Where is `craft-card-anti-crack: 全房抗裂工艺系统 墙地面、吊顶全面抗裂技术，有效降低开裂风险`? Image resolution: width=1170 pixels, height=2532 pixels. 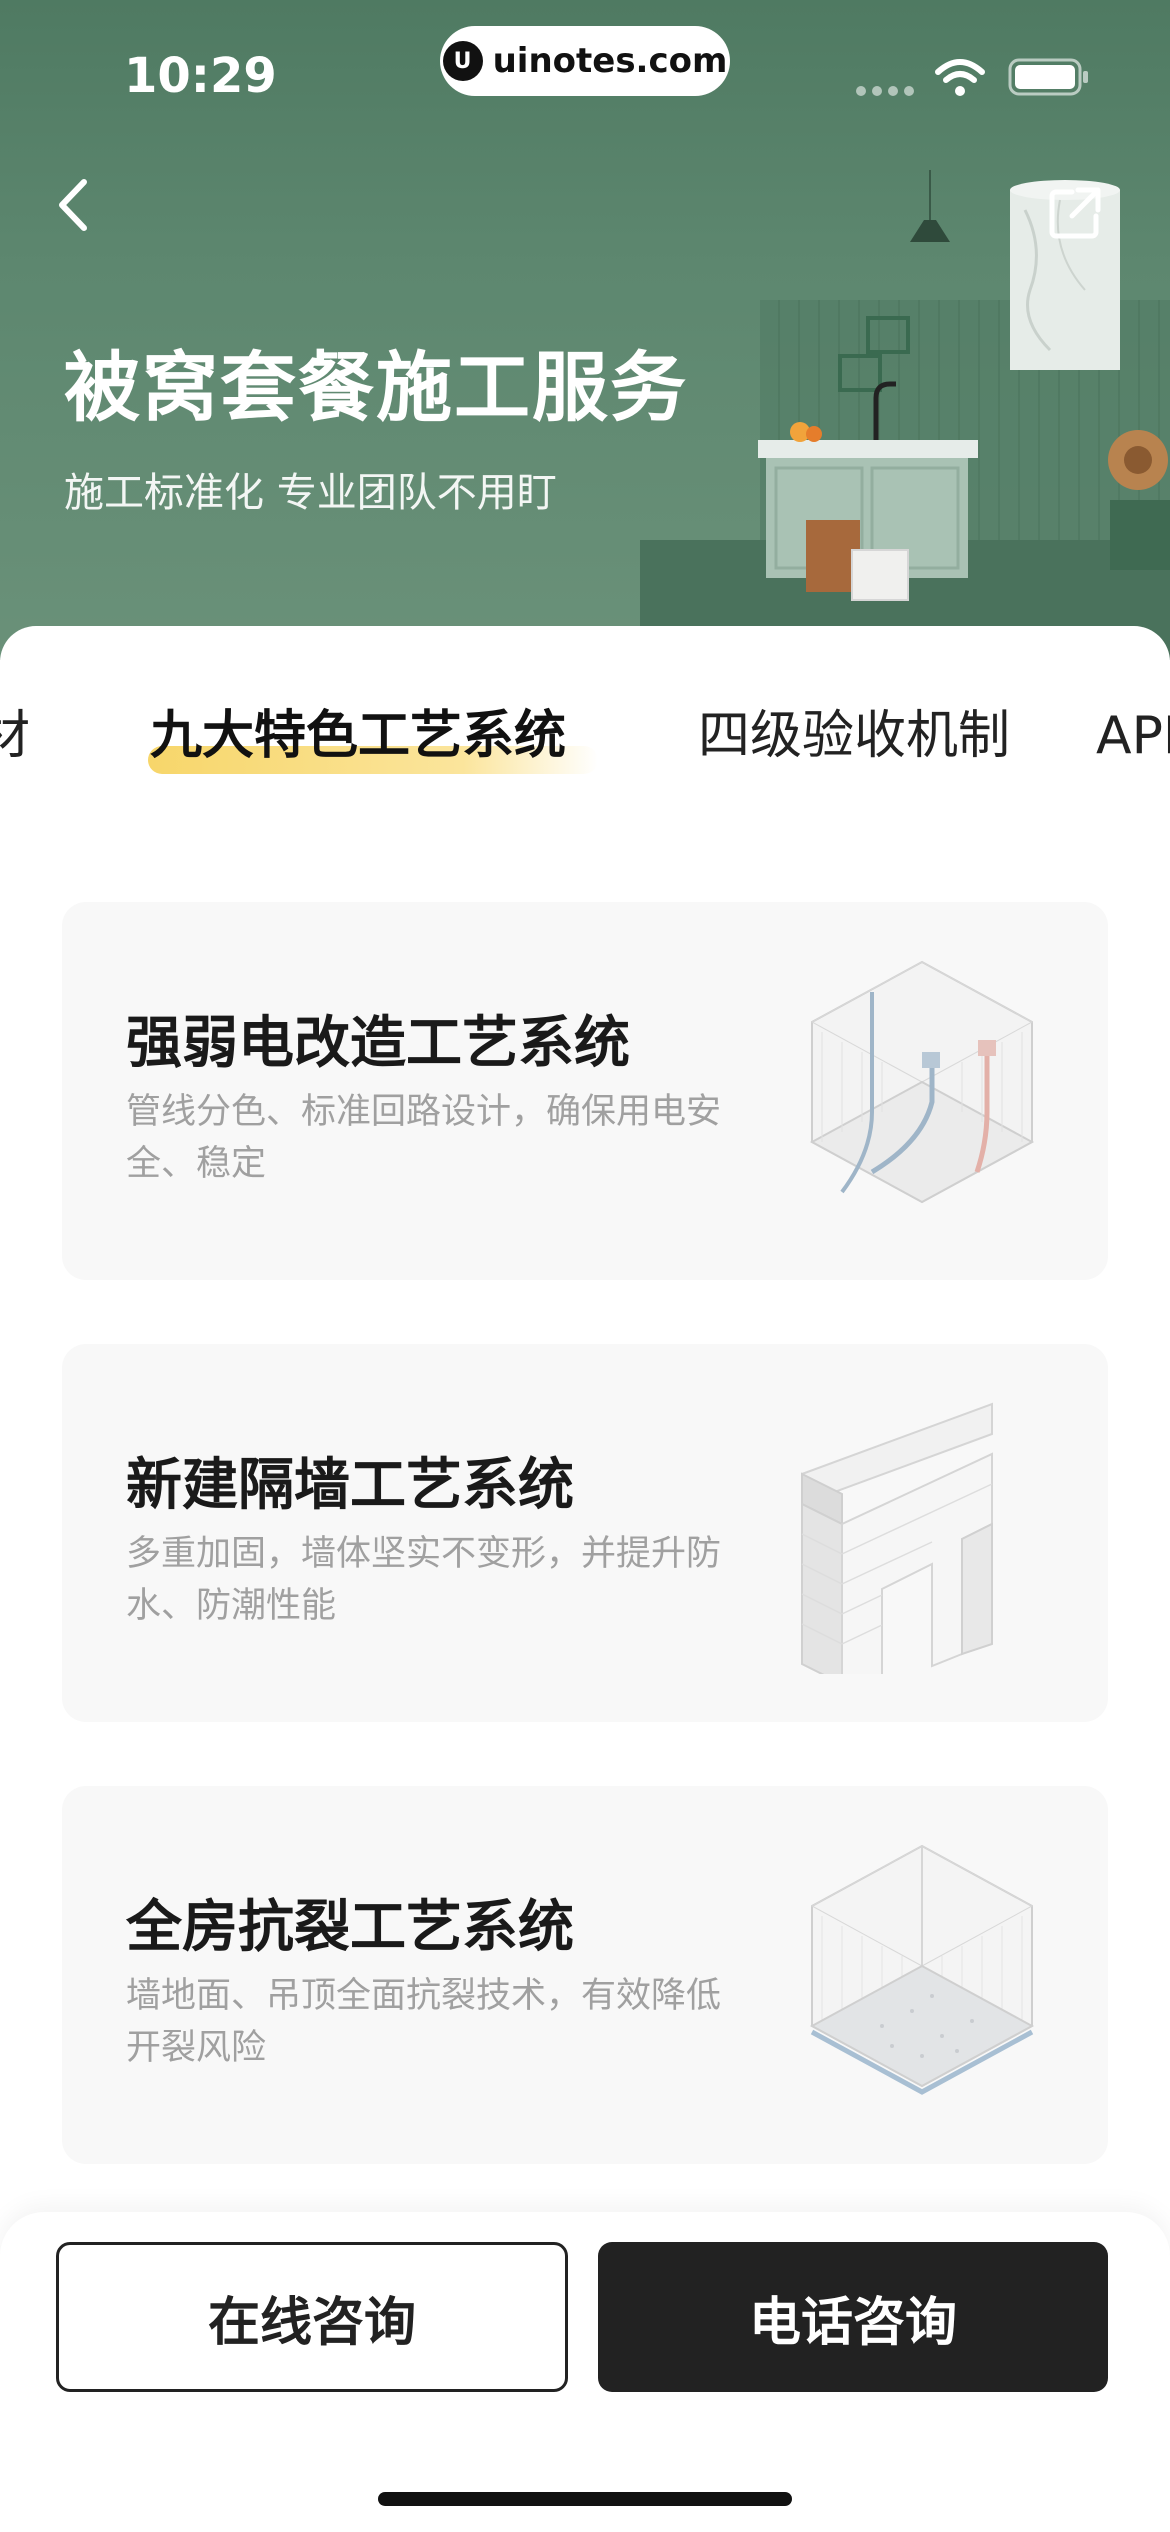
craft-card-anti-crack: 全房抗裂工艺系统 墙地面、吊顶全面抗裂技术，有效降低开裂风险 is located at coordinates (585, 1975).